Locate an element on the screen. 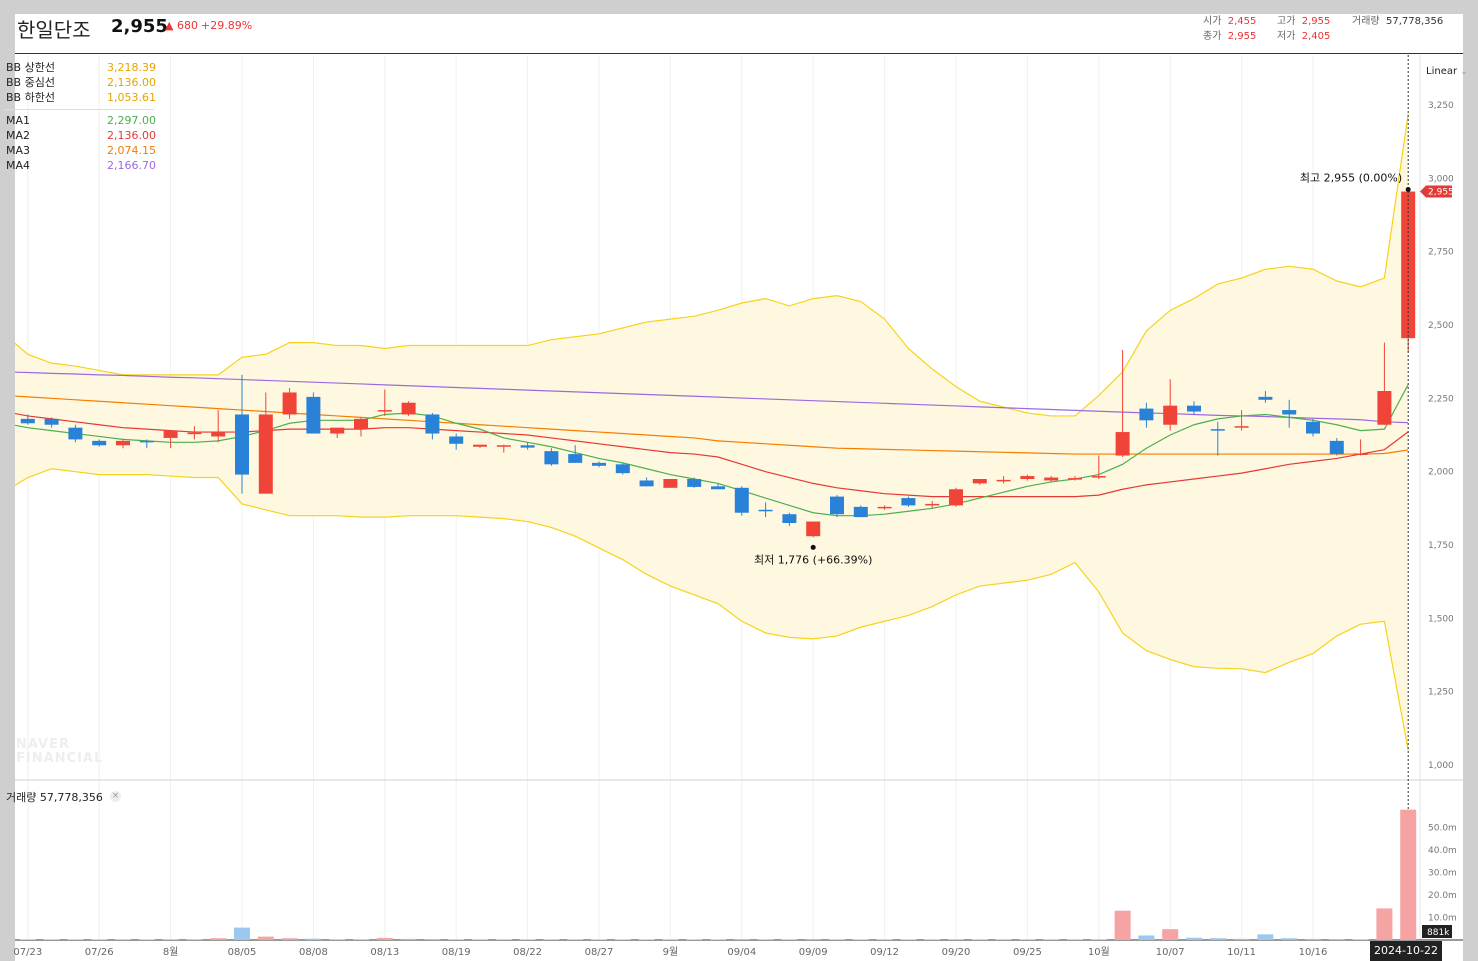 The height and width of the screenshot is (961, 1478). y-tick-label: 2,500 is located at coordinates (1441, 326).